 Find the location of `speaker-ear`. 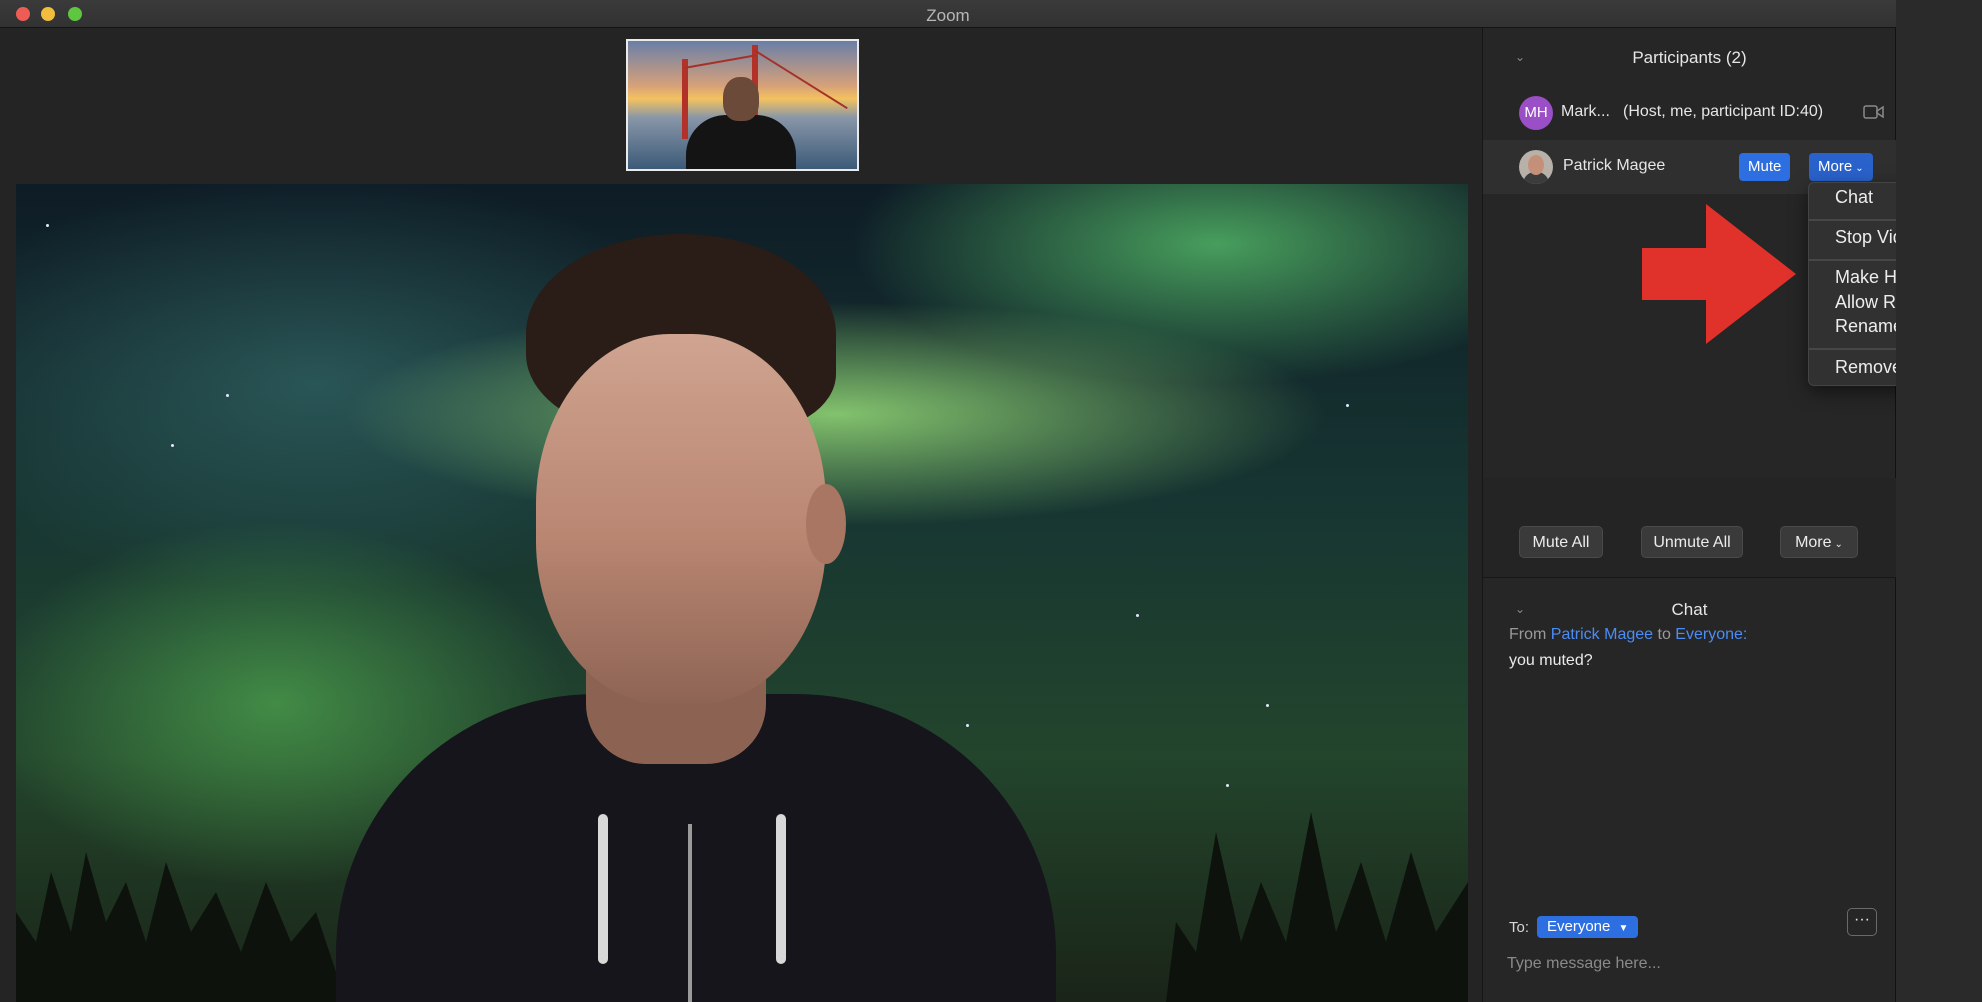

speaker-ear is located at coordinates (826, 524).